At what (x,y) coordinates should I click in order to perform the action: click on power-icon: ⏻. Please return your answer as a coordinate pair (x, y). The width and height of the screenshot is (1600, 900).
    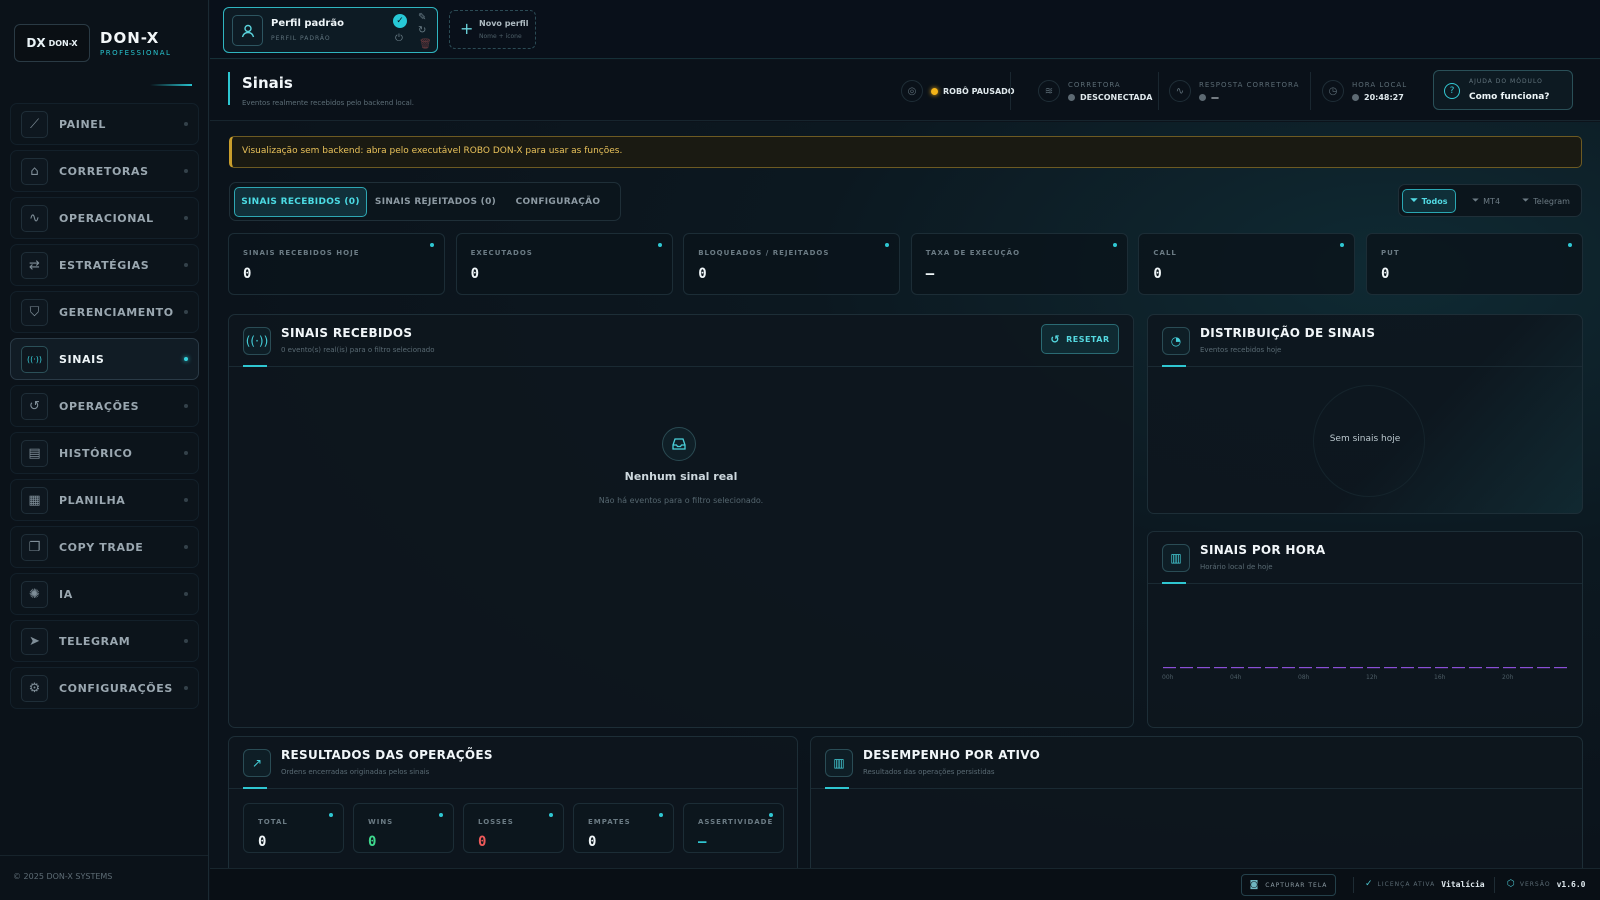
    Looking at the image, I should click on (399, 38).